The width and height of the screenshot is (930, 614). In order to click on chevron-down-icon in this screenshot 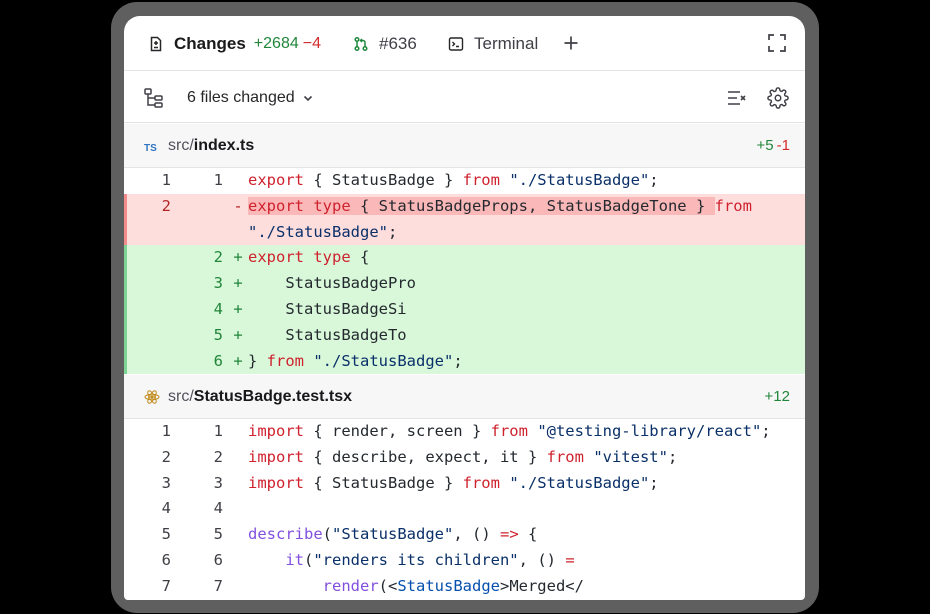, I will do `click(307, 98)`.